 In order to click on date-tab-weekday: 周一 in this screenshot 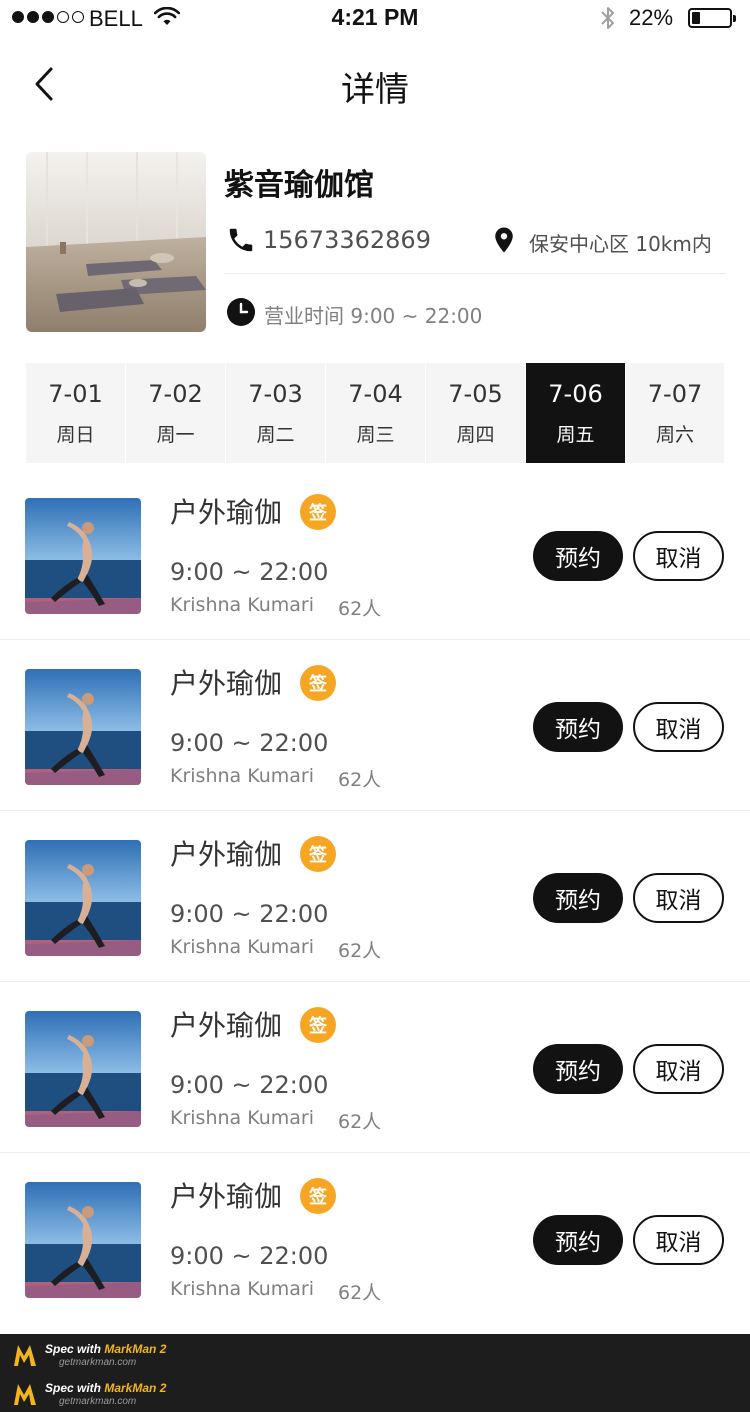, I will do `click(175, 435)`.